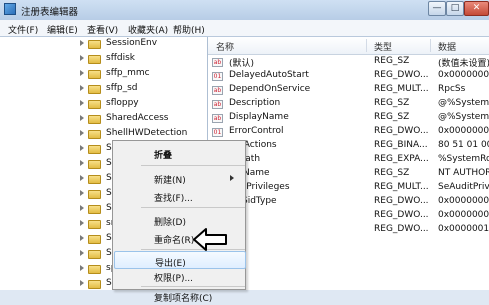 This screenshot has height=305, width=489. I want to click on value-data: SeAuditPrivil, so click(463, 187).